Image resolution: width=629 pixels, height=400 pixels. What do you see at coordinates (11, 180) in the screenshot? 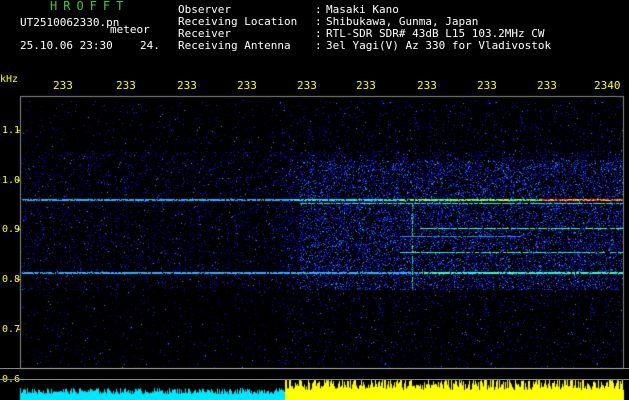
I see `freq-tick: 1.0` at bounding box center [11, 180].